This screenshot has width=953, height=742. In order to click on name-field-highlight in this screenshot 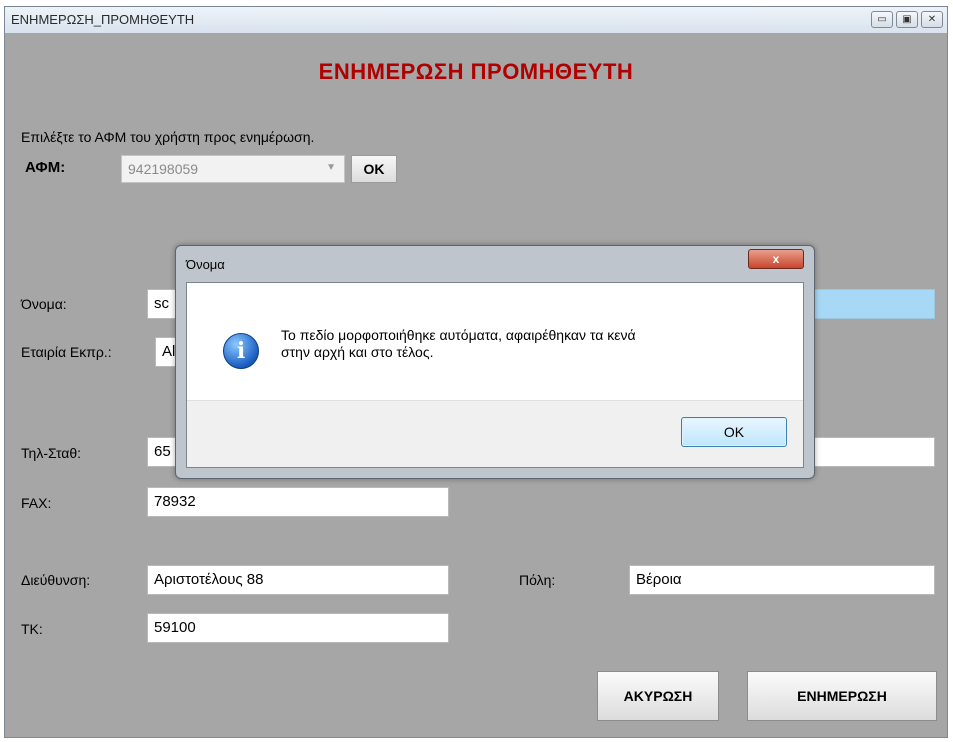, I will do `click(870, 304)`.